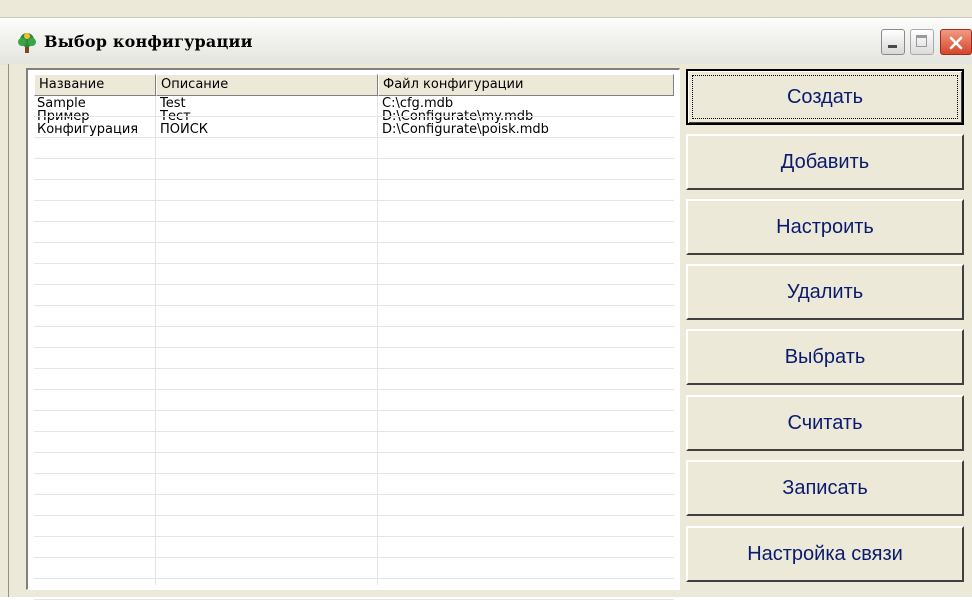 This screenshot has height=600, width=972. I want to click on write-button: Записать, so click(825, 488).